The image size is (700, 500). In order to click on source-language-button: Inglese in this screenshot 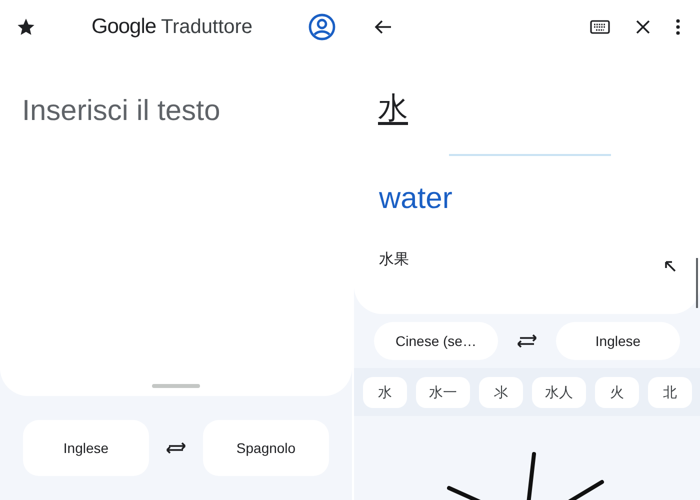, I will do `click(86, 448)`.